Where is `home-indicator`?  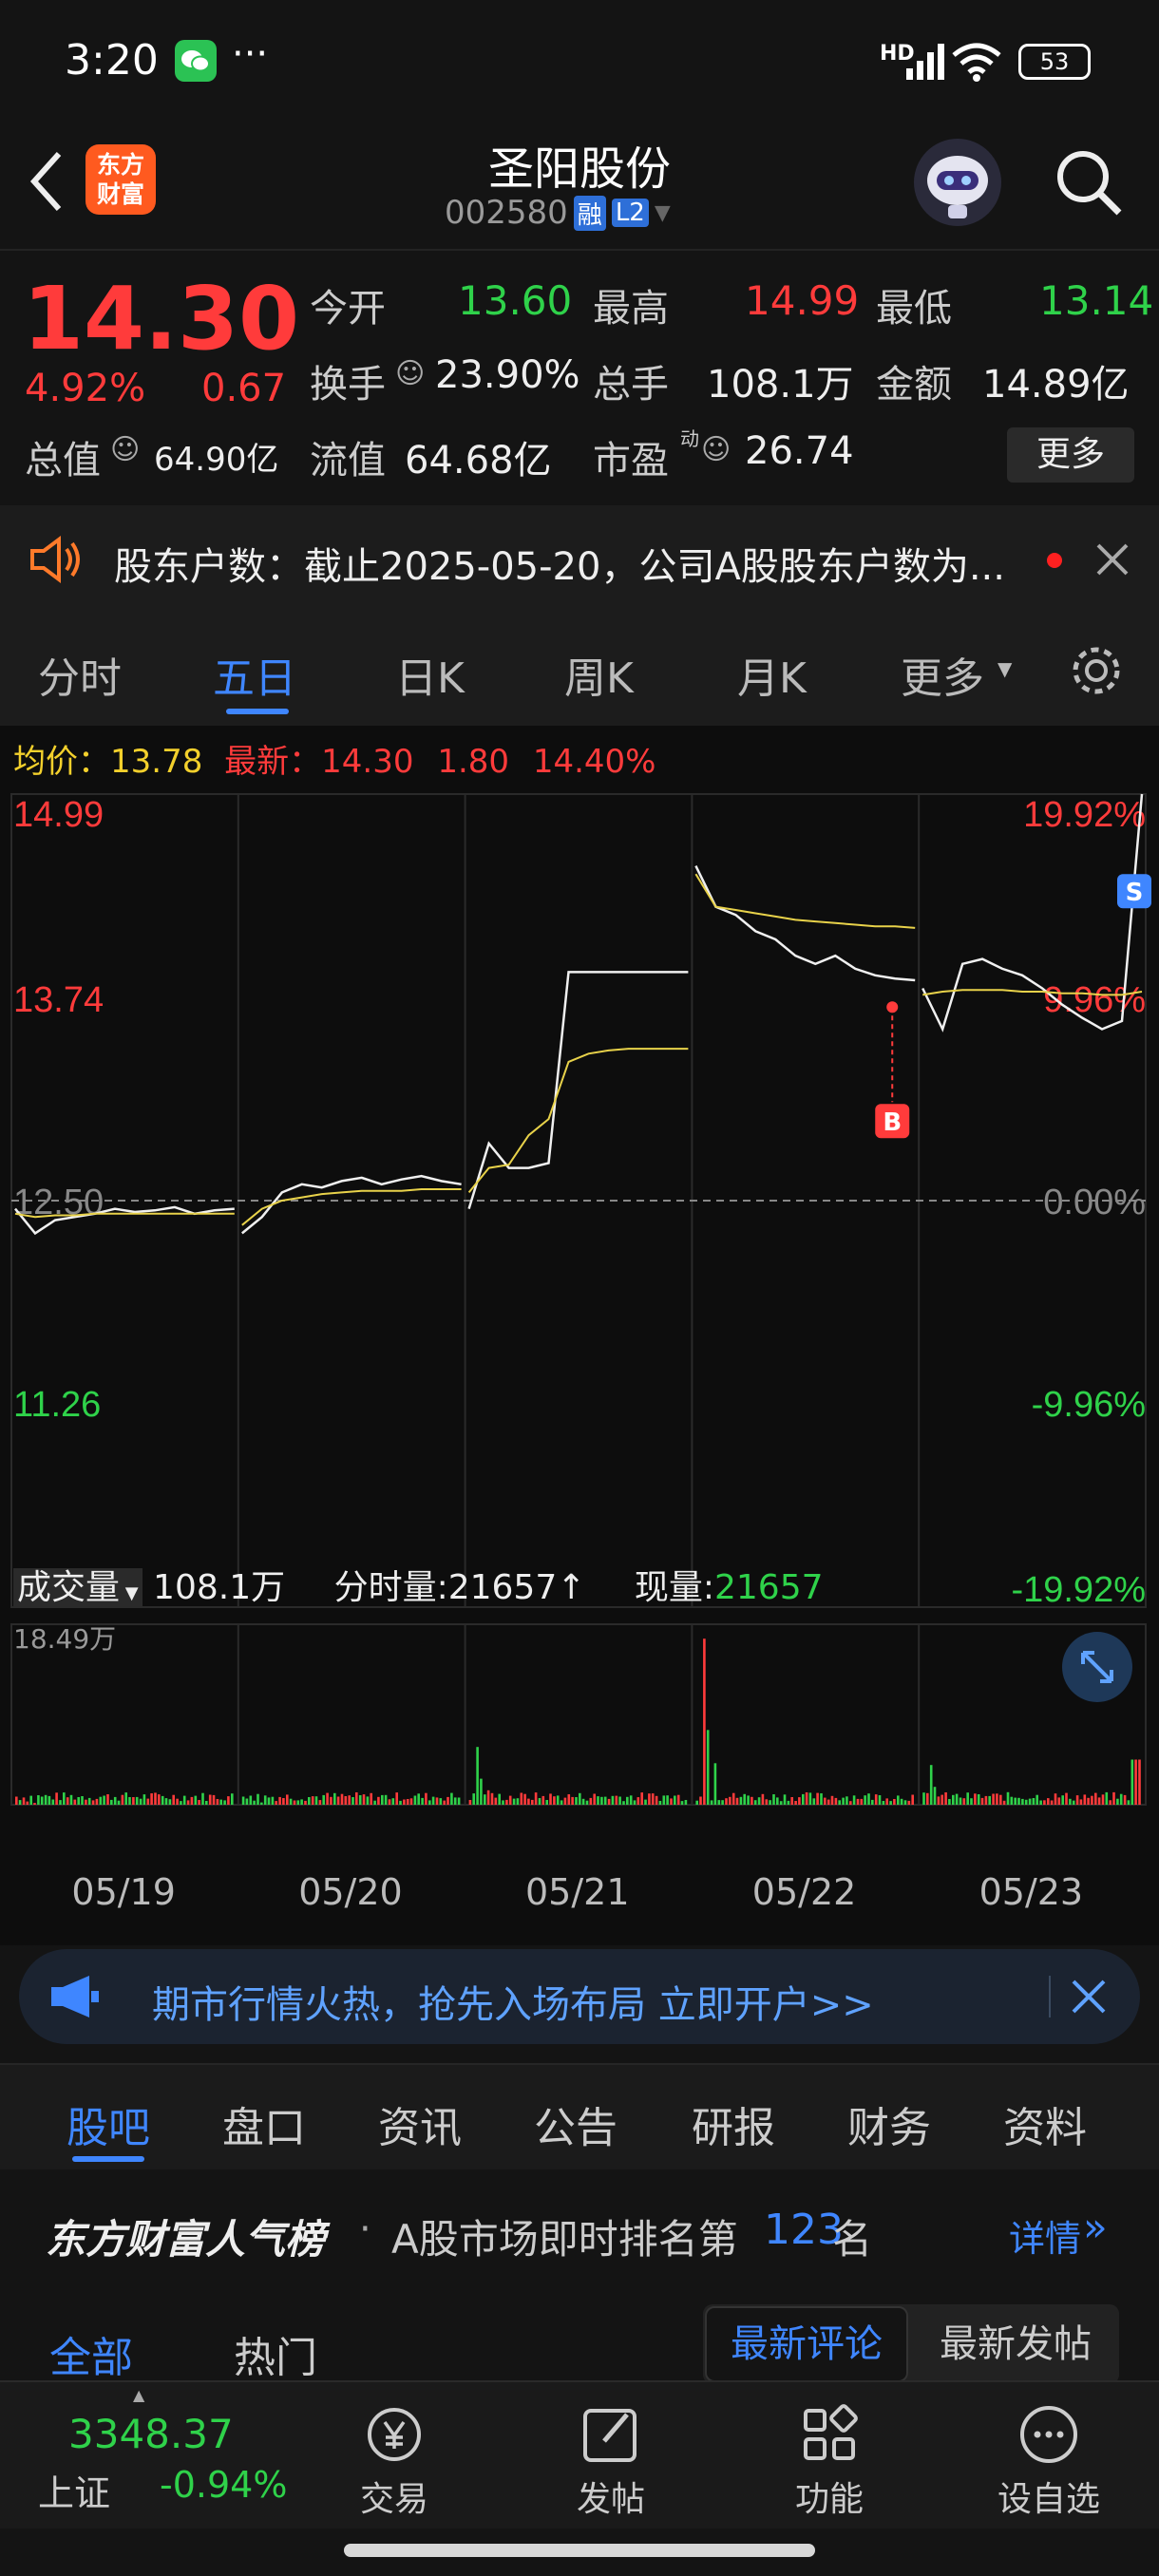
home-indicator is located at coordinates (579, 2550).